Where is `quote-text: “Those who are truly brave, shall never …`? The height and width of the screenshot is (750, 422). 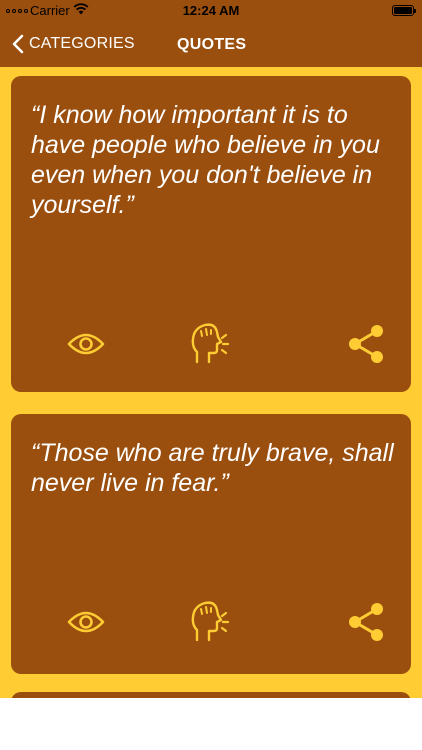
quote-text: “Those who are truly brave, shall never … is located at coordinates (212, 468).